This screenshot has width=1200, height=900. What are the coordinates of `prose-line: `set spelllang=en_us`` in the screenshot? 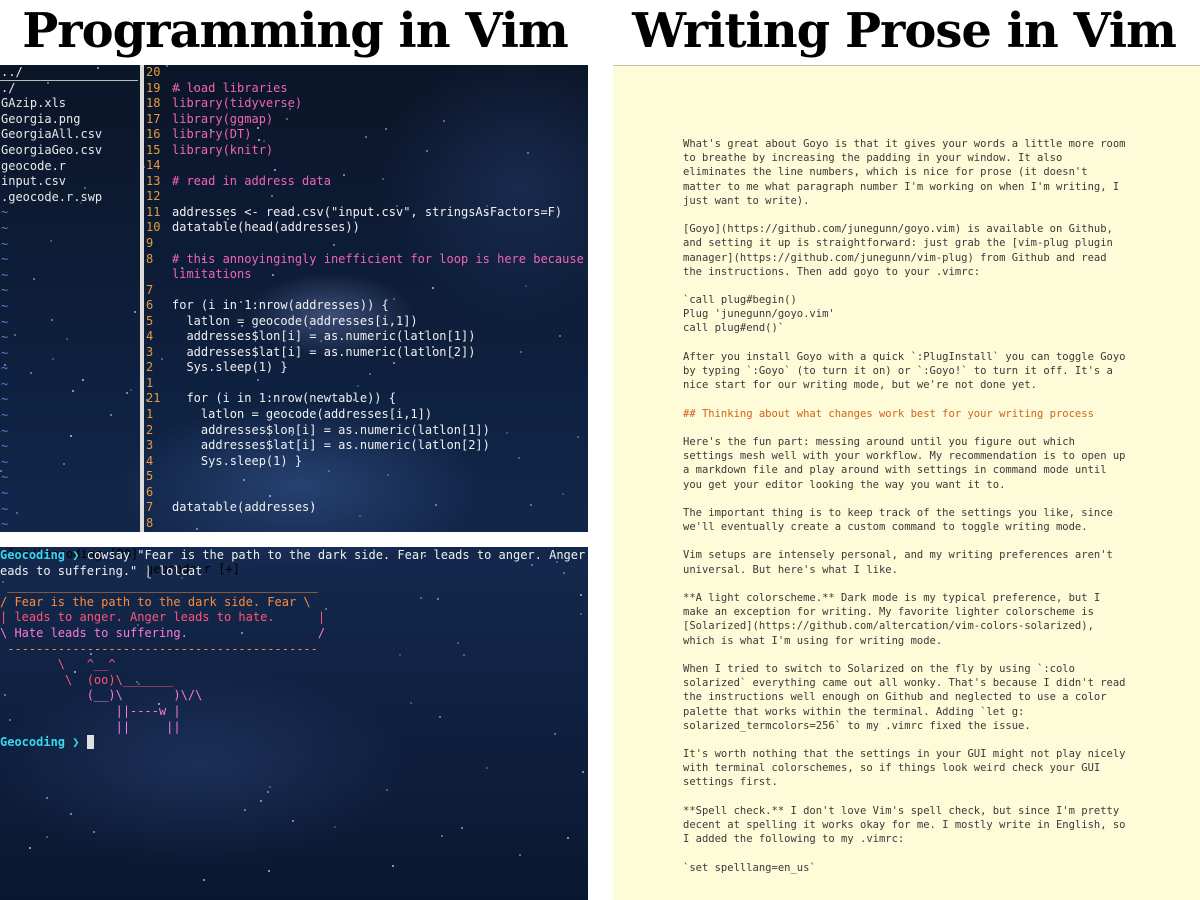 It's located at (908, 868).